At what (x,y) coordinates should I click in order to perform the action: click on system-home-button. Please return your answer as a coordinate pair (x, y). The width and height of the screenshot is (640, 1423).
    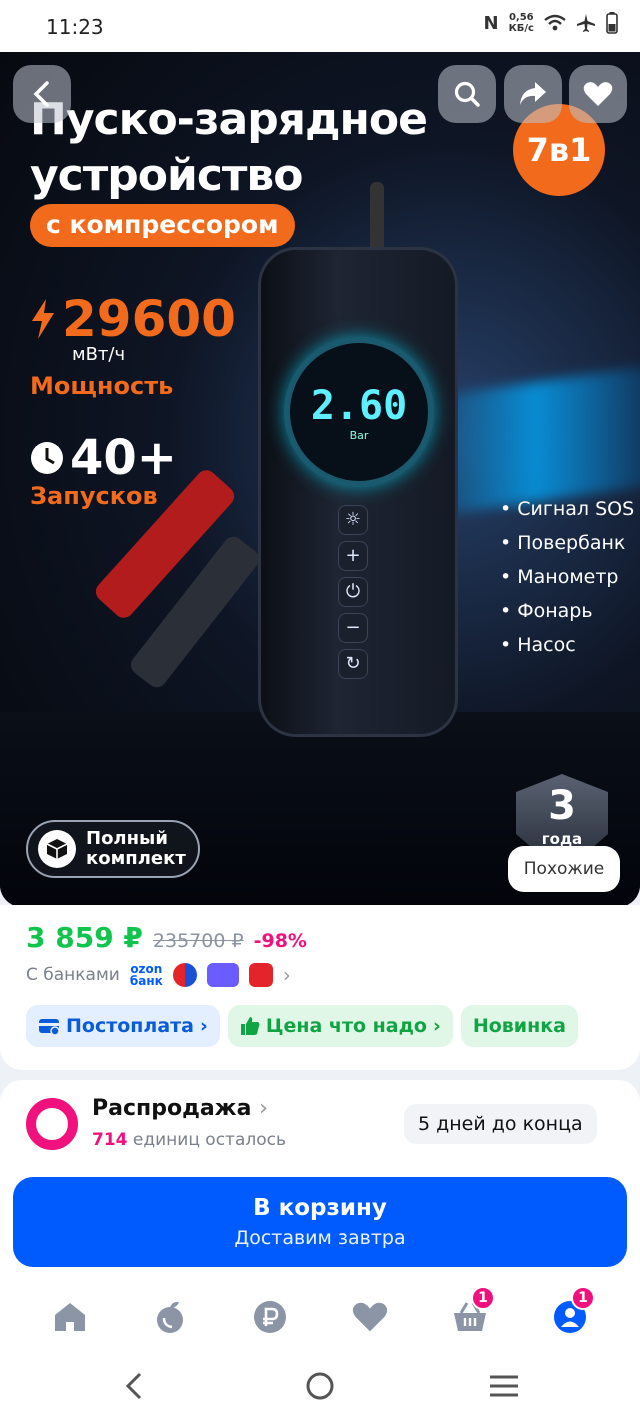
    Looking at the image, I should click on (320, 1388).